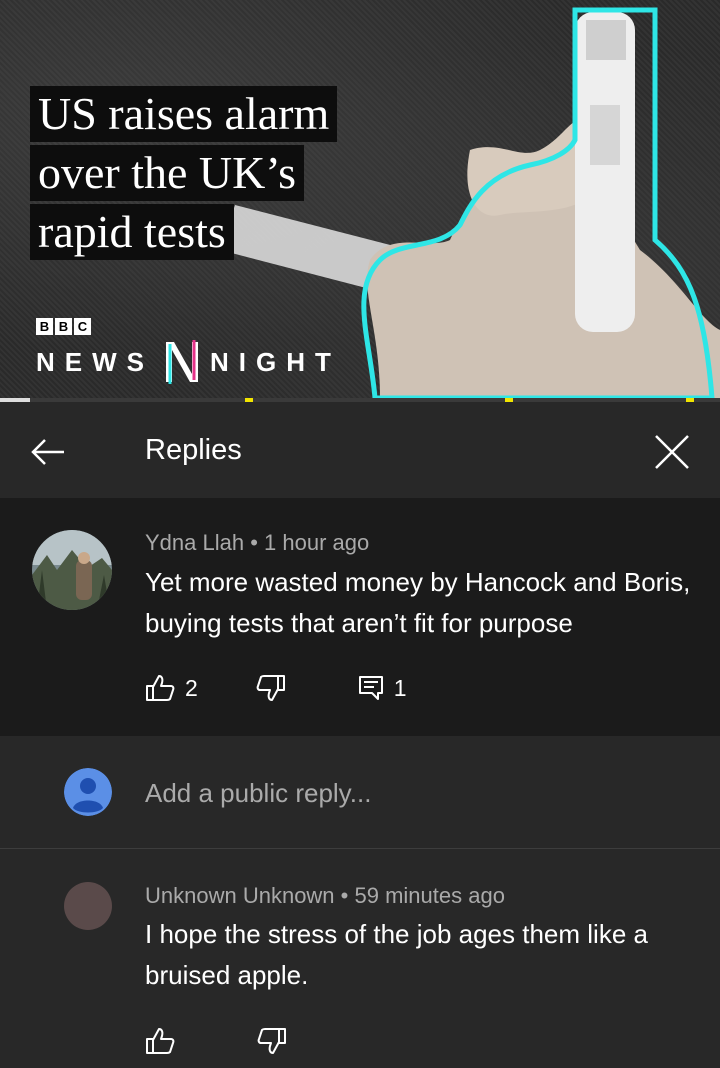 The width and height of the screenshot is (720, 1068). I want to click on reply-count-button: 1, so click(382, 688).